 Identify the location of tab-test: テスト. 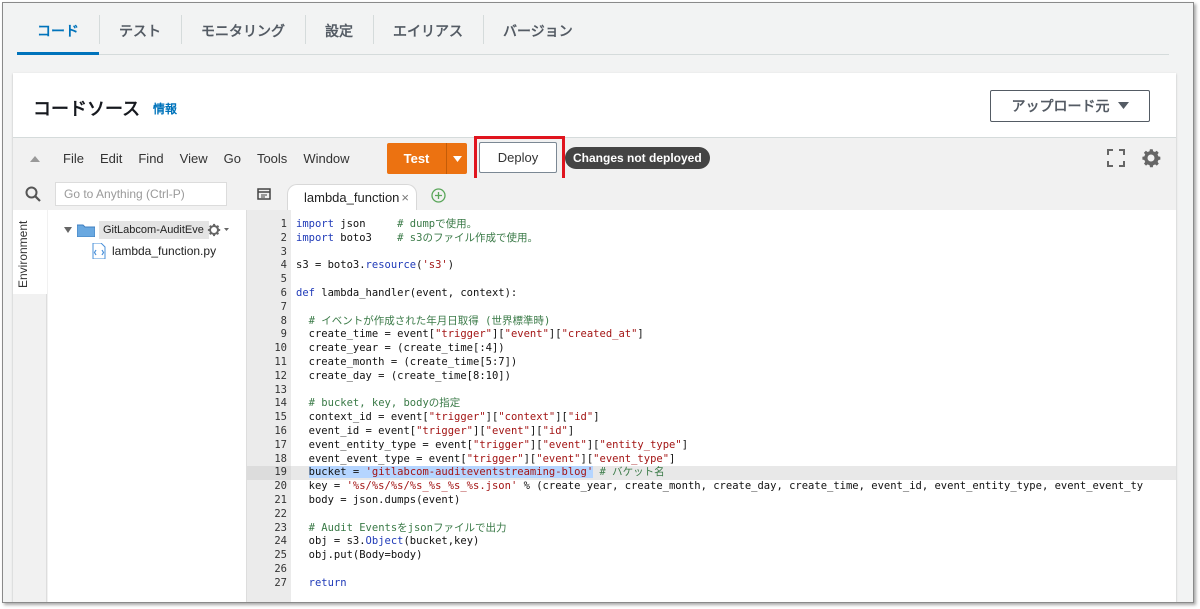
(140, 30).